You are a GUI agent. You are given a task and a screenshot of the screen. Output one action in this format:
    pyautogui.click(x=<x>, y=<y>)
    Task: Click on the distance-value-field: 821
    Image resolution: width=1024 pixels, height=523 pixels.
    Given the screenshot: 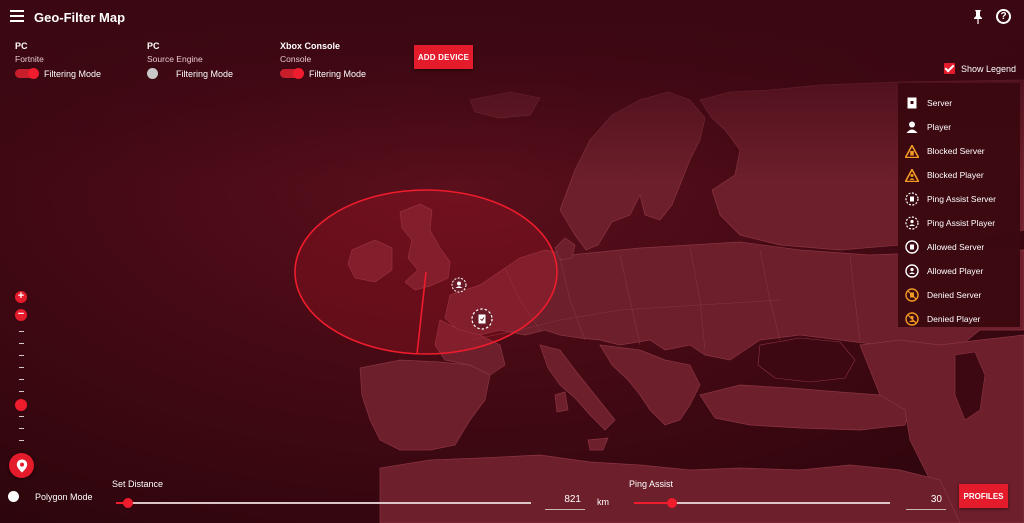 What is the action you would take?
    pyautogui.click(x=565, y=502)
    